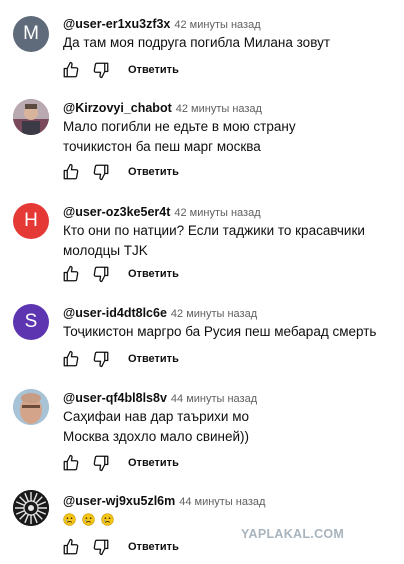 The width and height of the screenshot is (404, 564). Describe the element at coordinates (115, 313) in the screenshot. I see `comment-author: @user-id4dt8lc6e` at that location.